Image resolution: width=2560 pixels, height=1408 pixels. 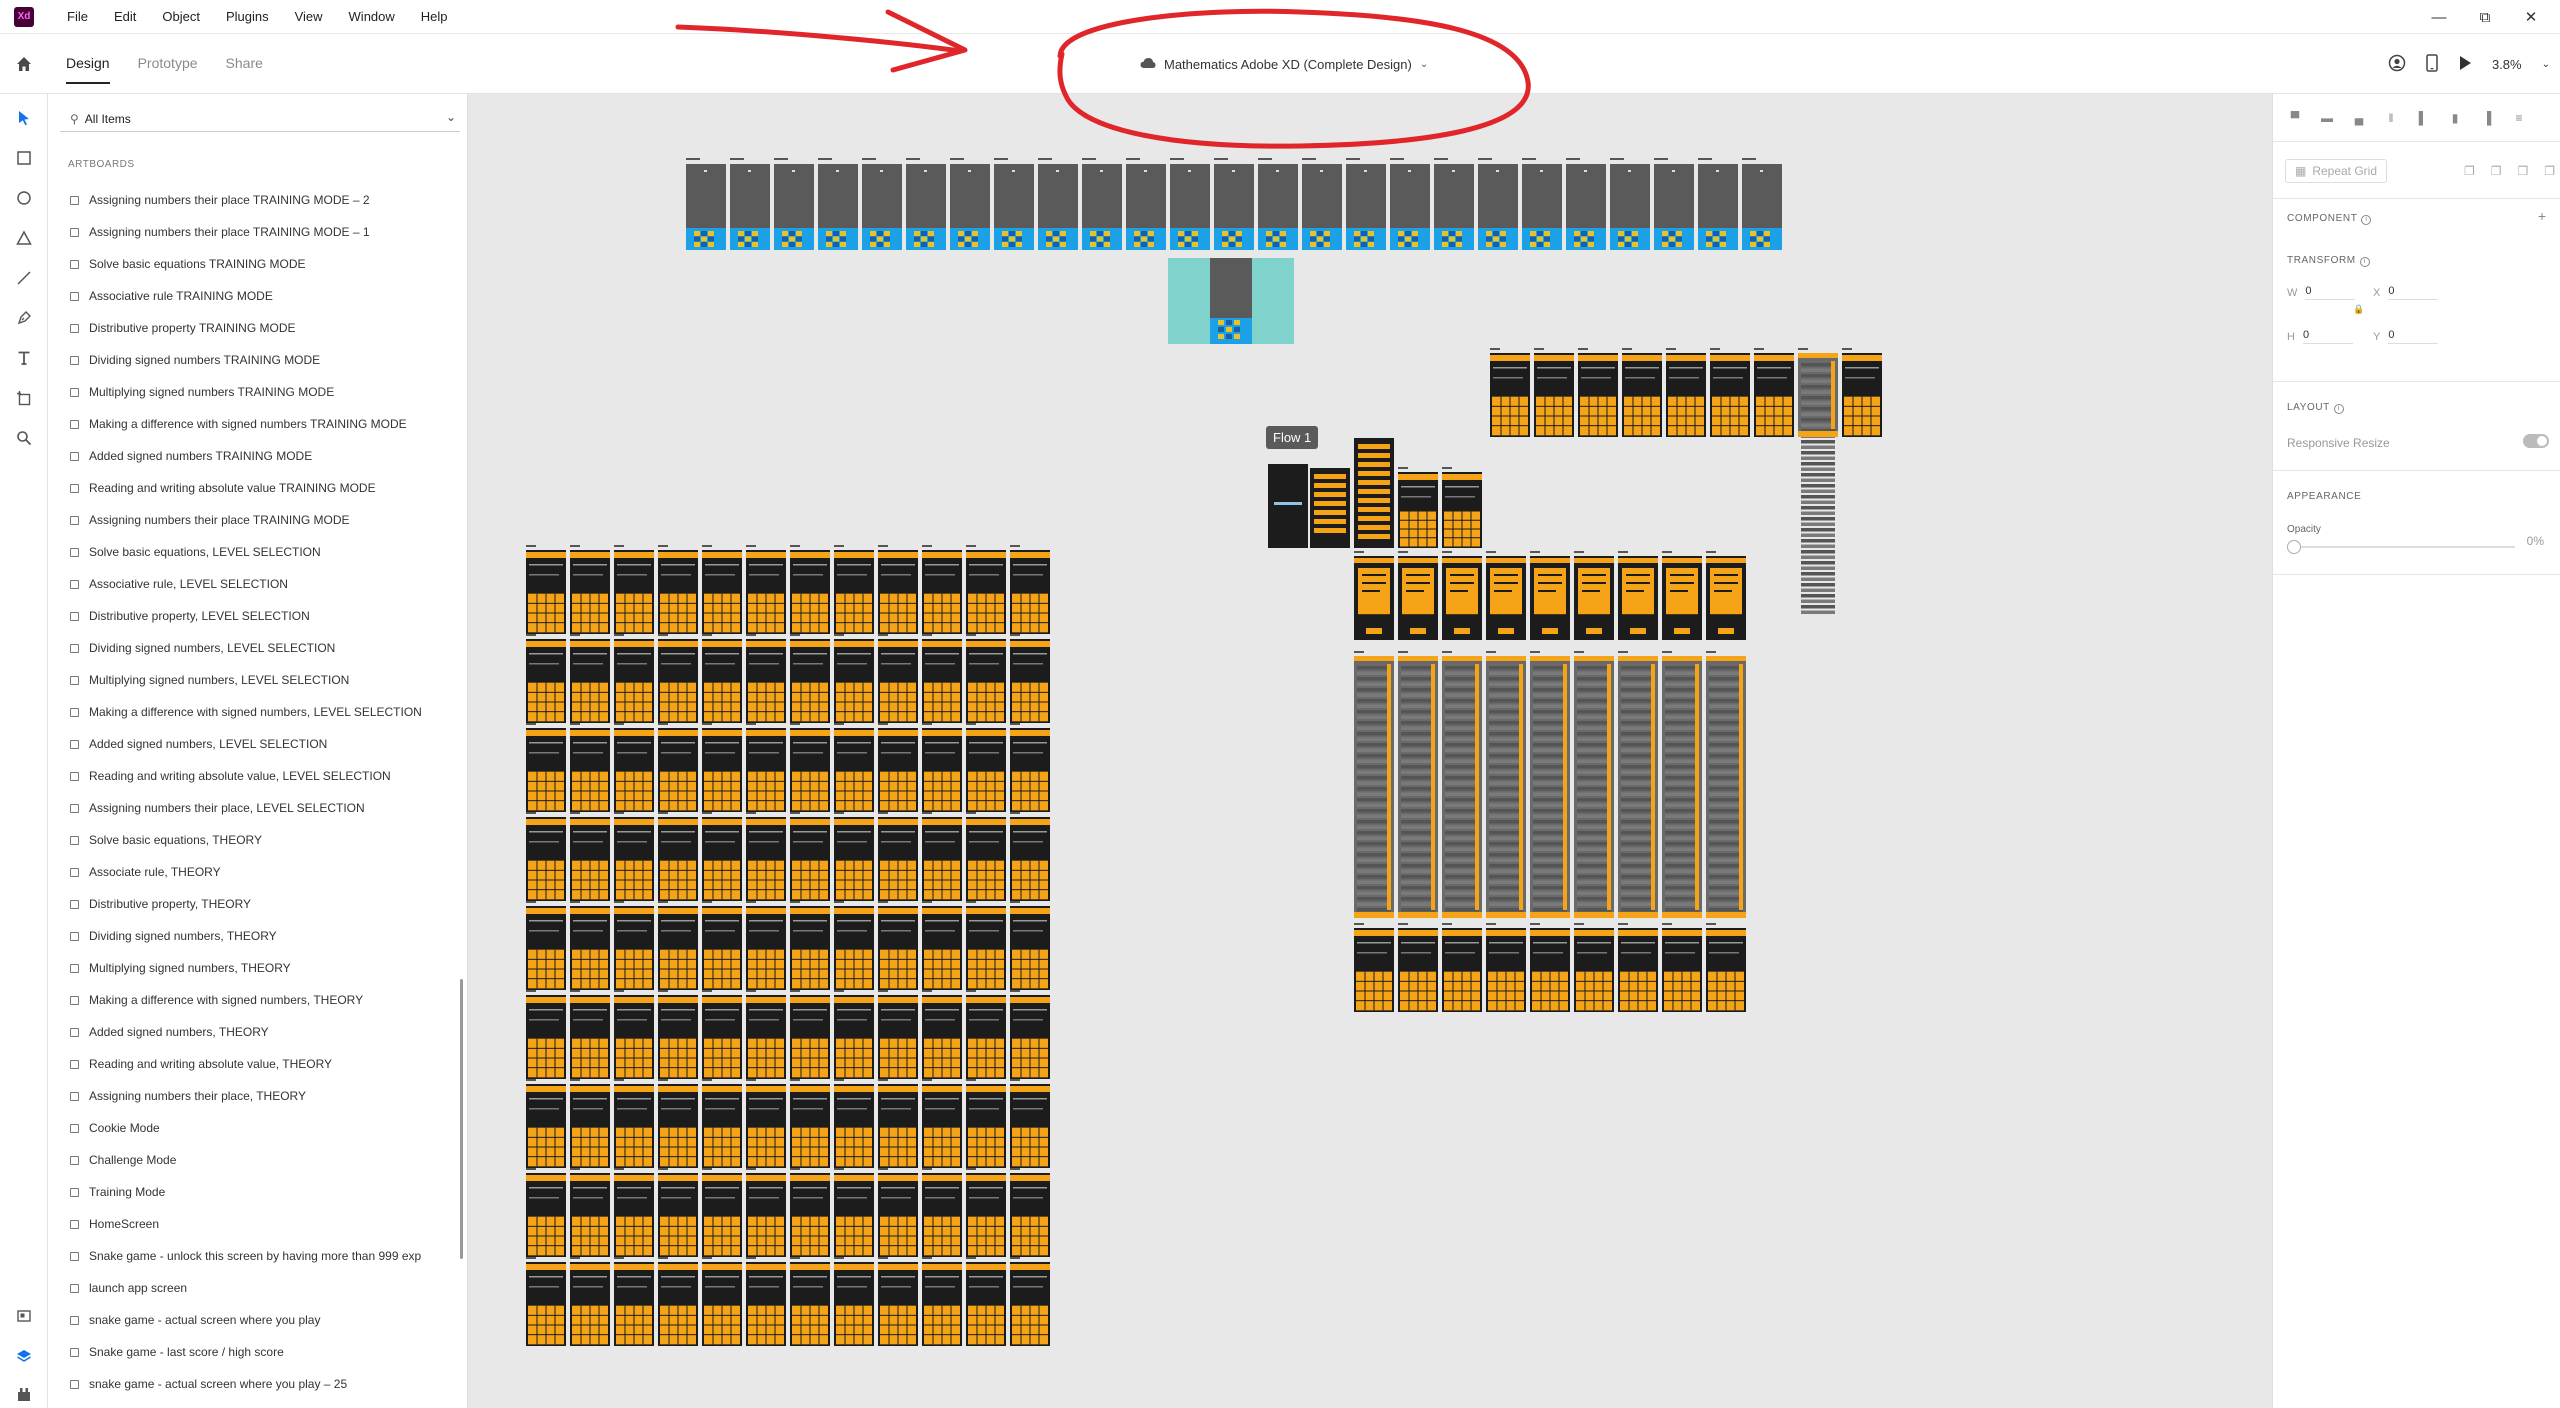 I want to click on layer-item: Dividing signed numbers, LEVEL SELECTION, so click(x=260, y=648).